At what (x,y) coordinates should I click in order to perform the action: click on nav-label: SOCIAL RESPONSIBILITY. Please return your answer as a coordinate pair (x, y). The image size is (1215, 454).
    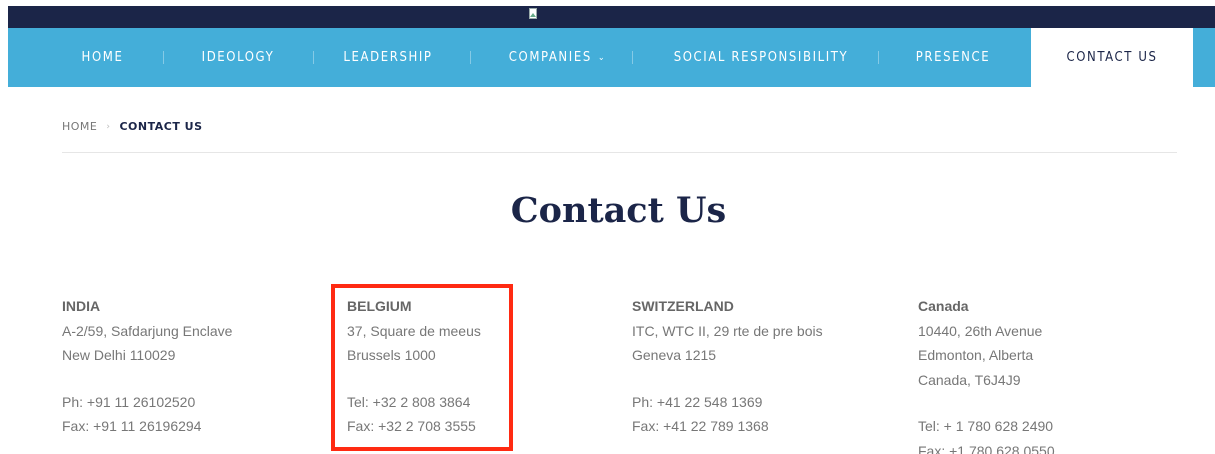
    Looking at the image, I should click on (761, 57).